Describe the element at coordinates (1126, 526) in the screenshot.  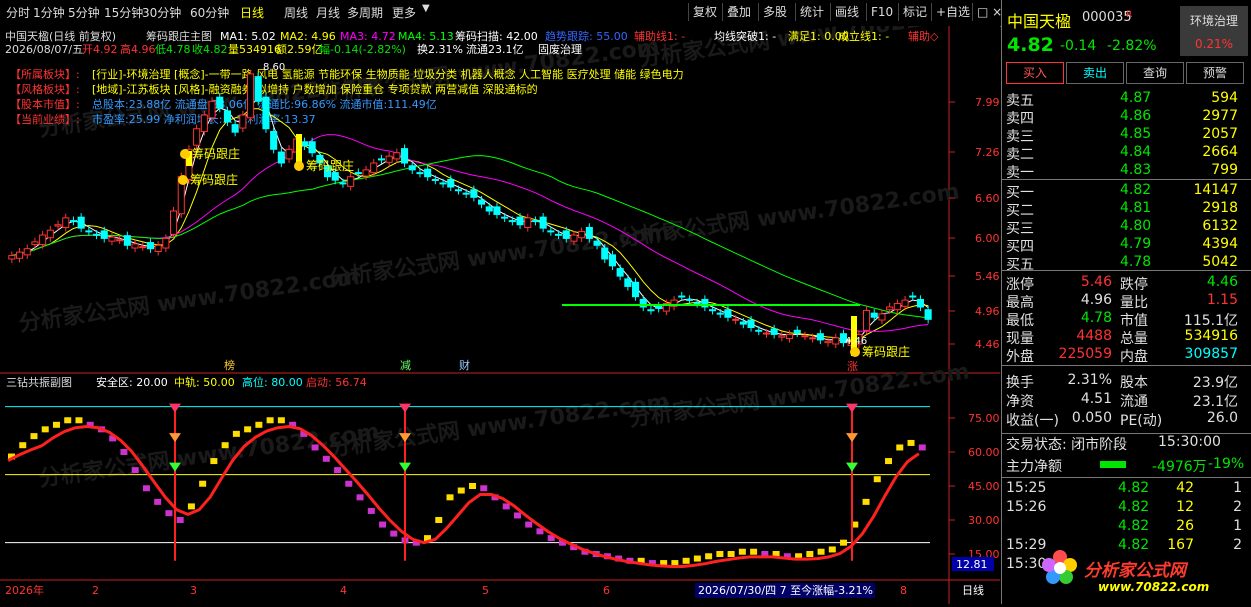
I see `tick-row: 4.82 26 1` at that location.